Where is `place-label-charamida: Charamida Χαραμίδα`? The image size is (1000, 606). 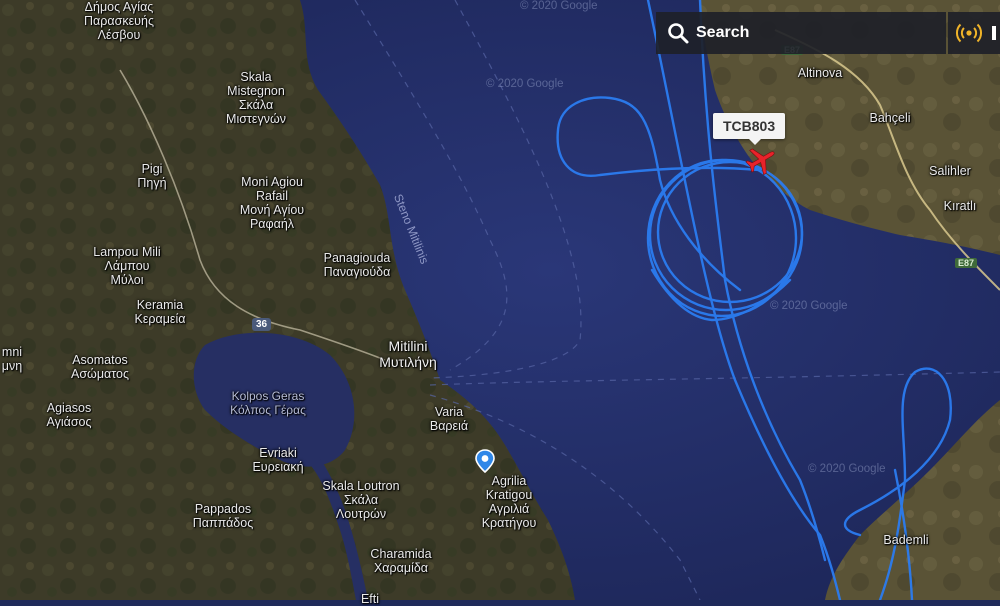 place-label-charamida: Charamida Χαραμίδα is located at coordinates (401, 561).